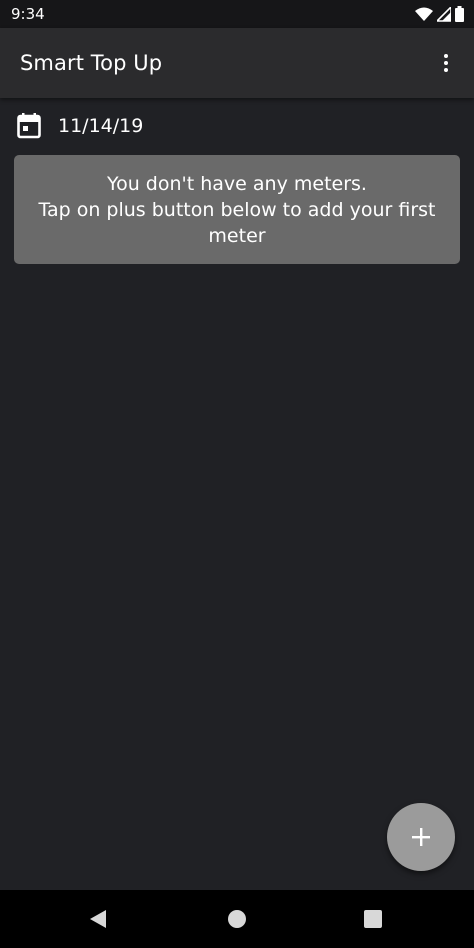 The width and height of the screenshot is (474, 948). I want to click on battery-icon, so click(459, 14).